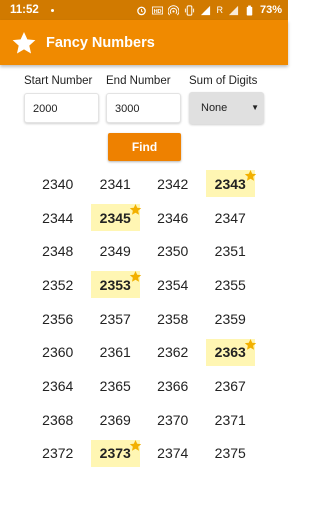 The height and width of the screenshot is (512, 320). I want to click on app-bar: Fancy Numbers, so click(144, 42).